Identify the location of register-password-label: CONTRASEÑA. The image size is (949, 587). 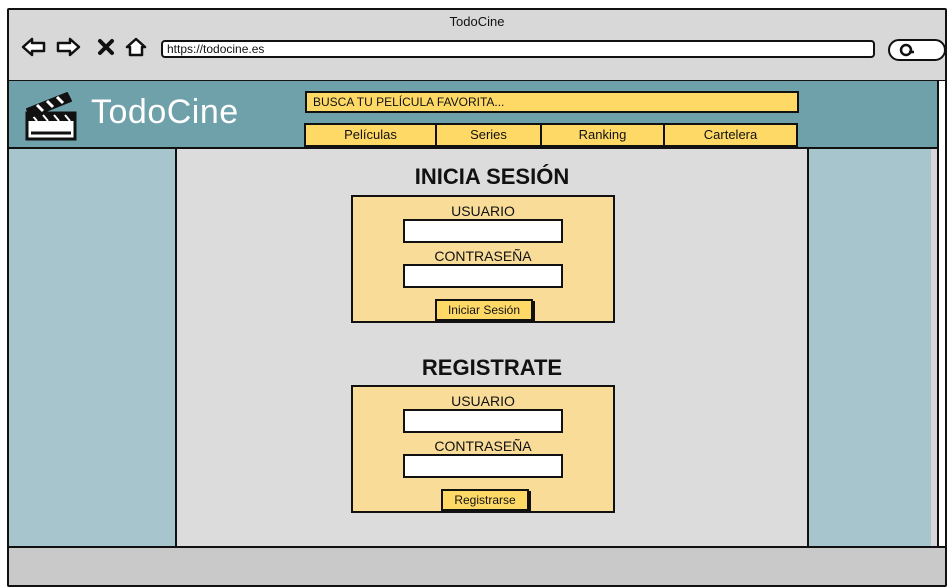
(483, 446).